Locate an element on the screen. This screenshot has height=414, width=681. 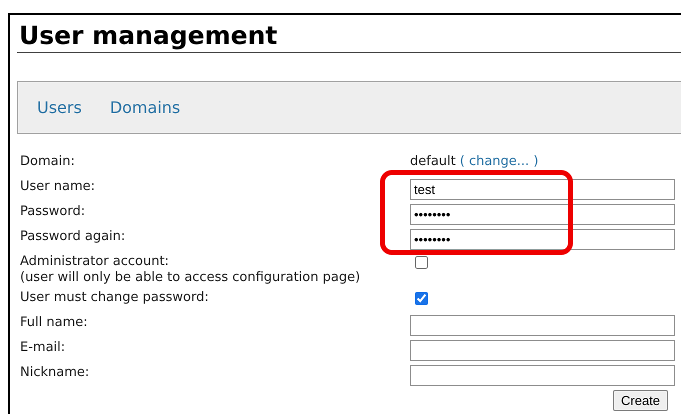
field-note: (user will only be able to access configuration page) is located at coordinates (191, 278).